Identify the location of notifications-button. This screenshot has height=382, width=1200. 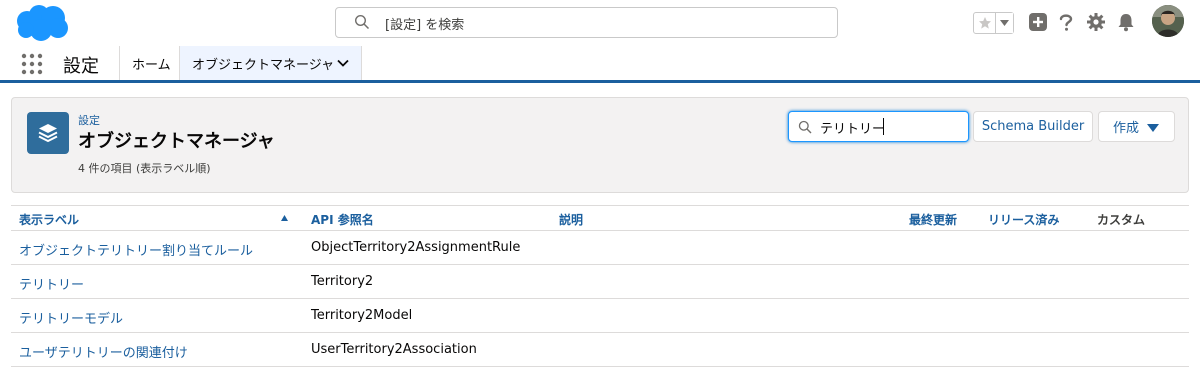
(1126, 22).